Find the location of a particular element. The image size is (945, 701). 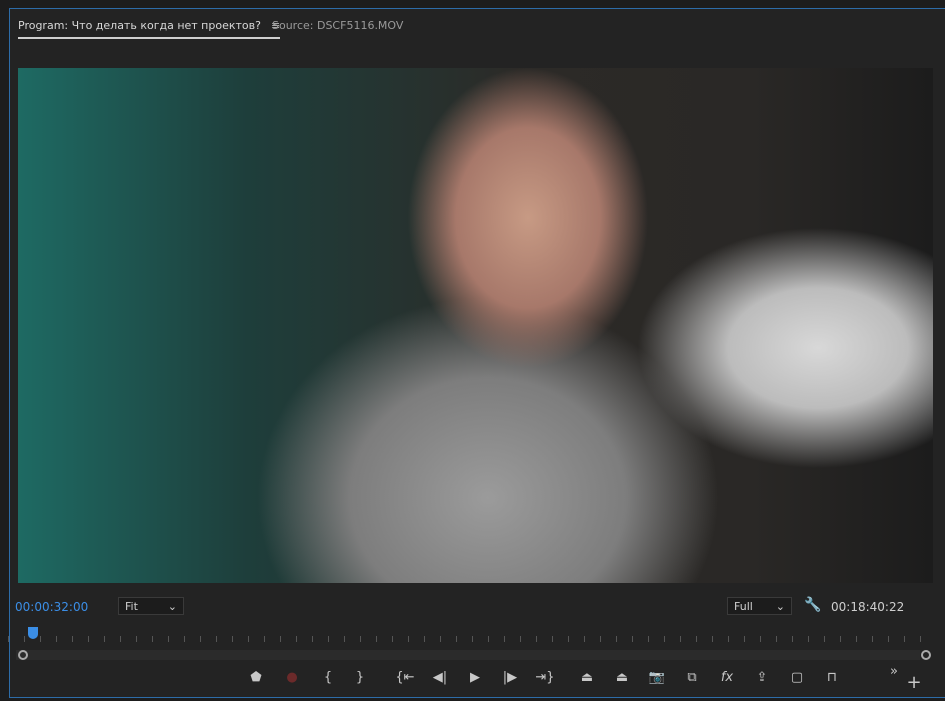

tab-label: Program: Что делать когда нет проектов? is located at coordinates (139, 25).